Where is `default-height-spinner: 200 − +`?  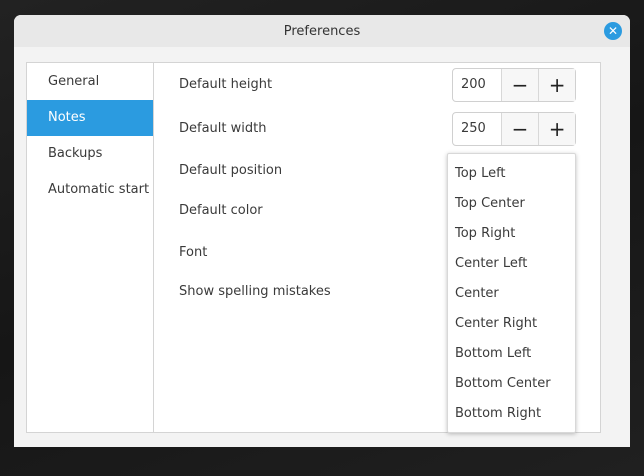
default-height-spinner: 200 − + is located at coordinates (514, 85).